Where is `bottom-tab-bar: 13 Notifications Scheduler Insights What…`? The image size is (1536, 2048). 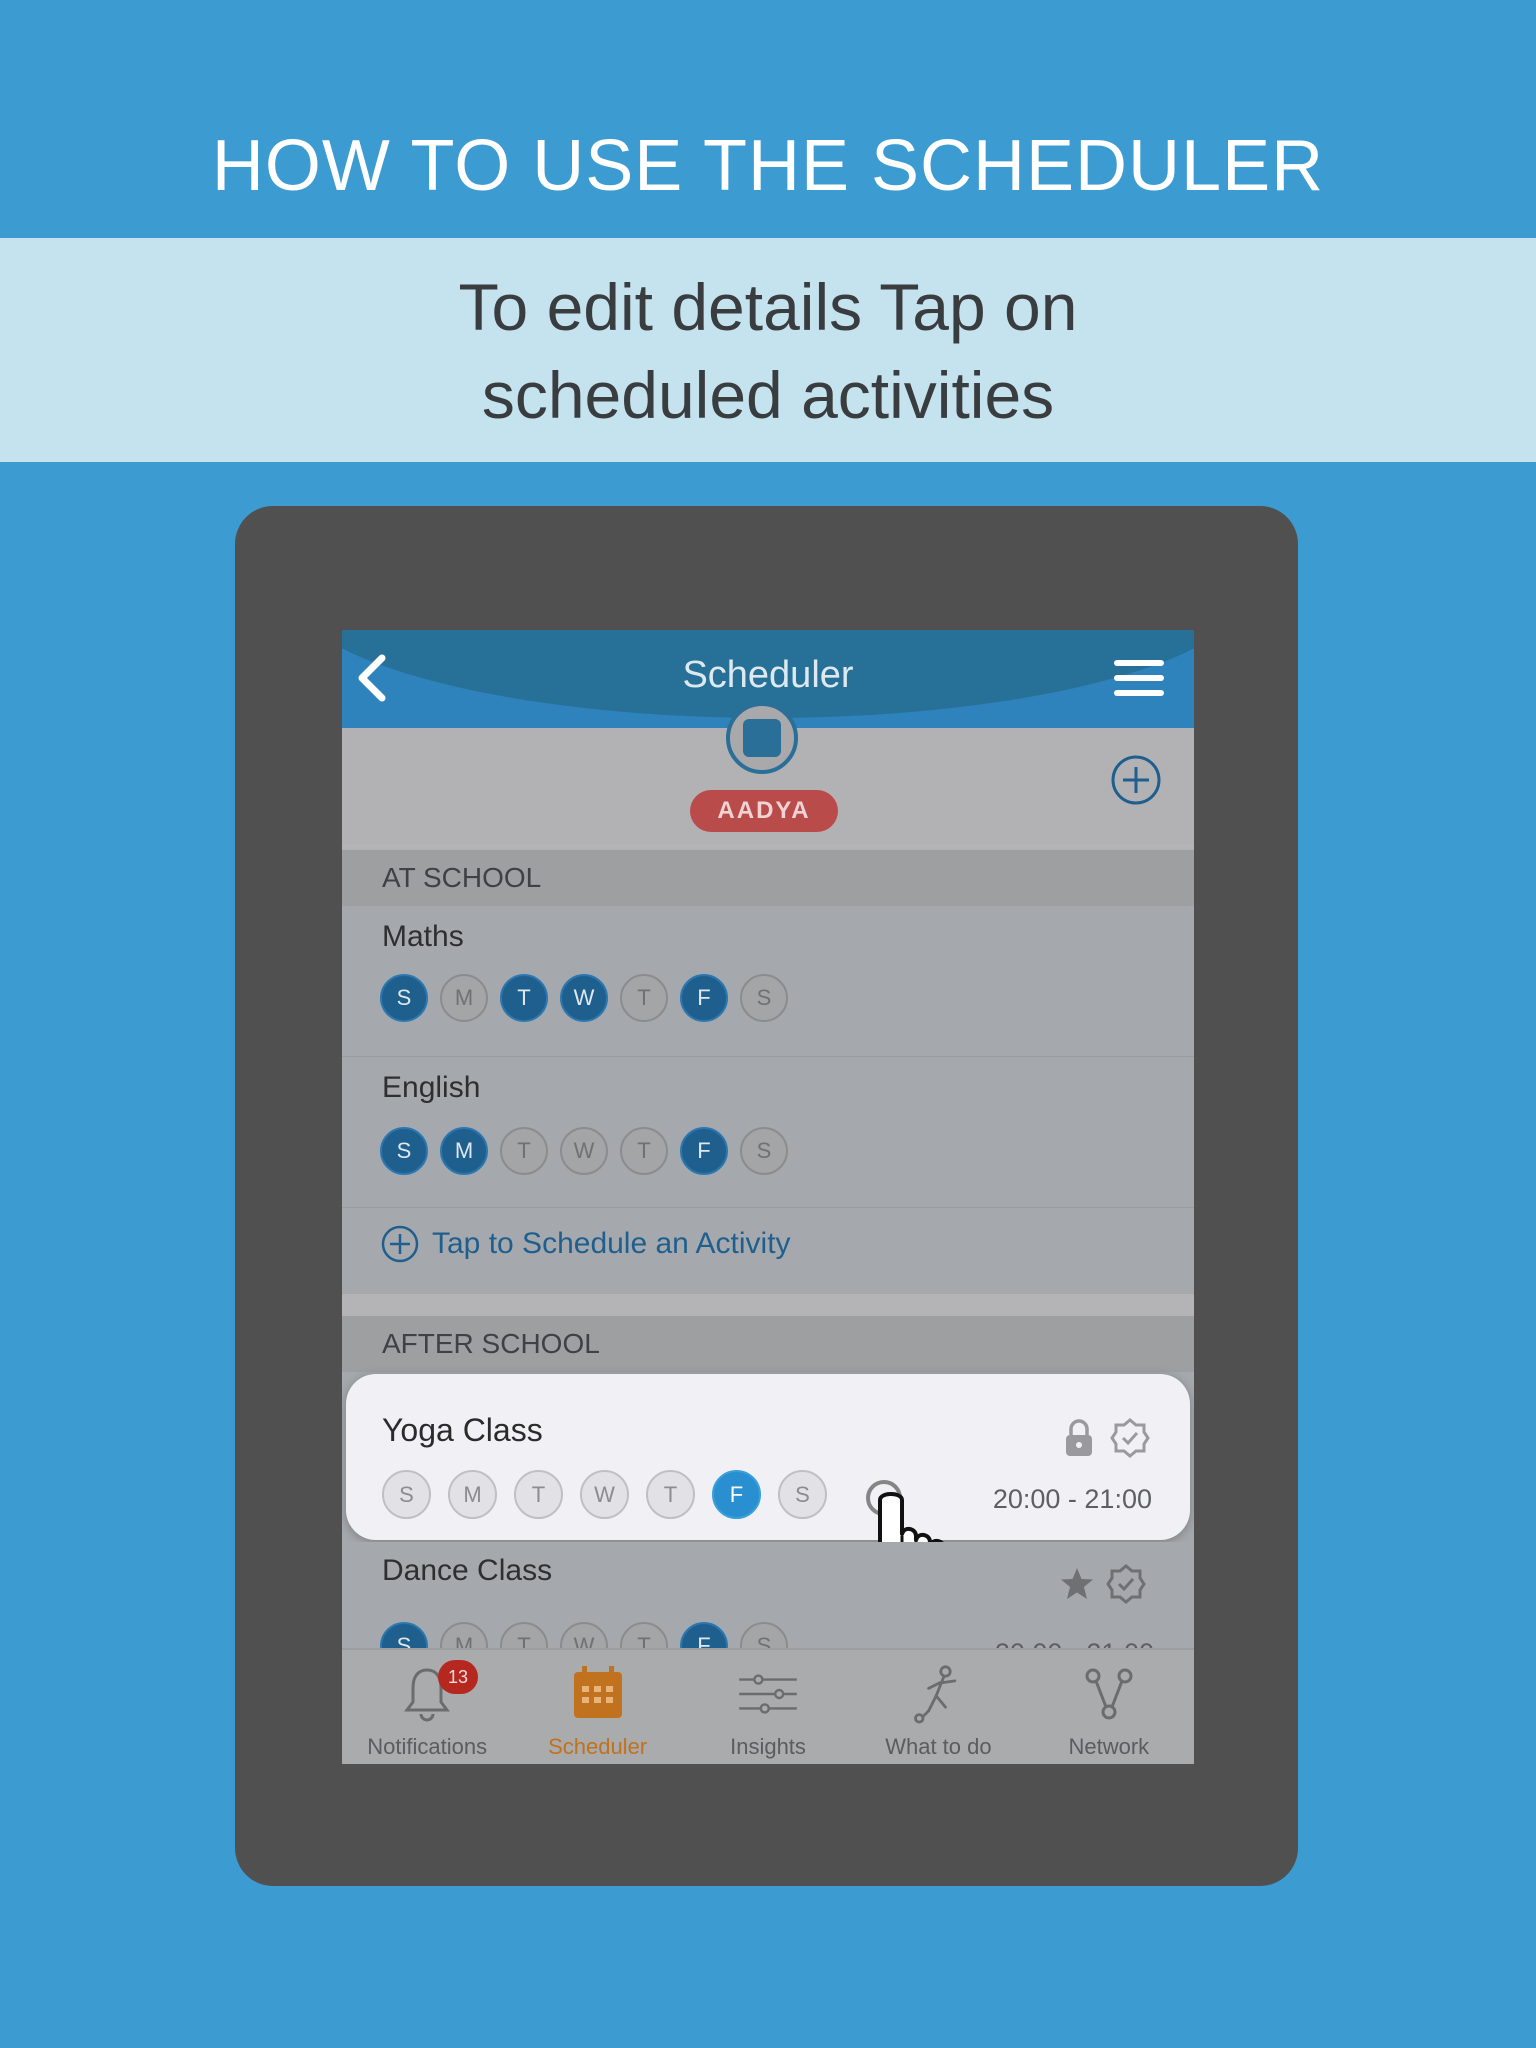 bottom-tab-bar: 13 Notifications Scheduler Insights What… is located at coordinates (768, 1706).